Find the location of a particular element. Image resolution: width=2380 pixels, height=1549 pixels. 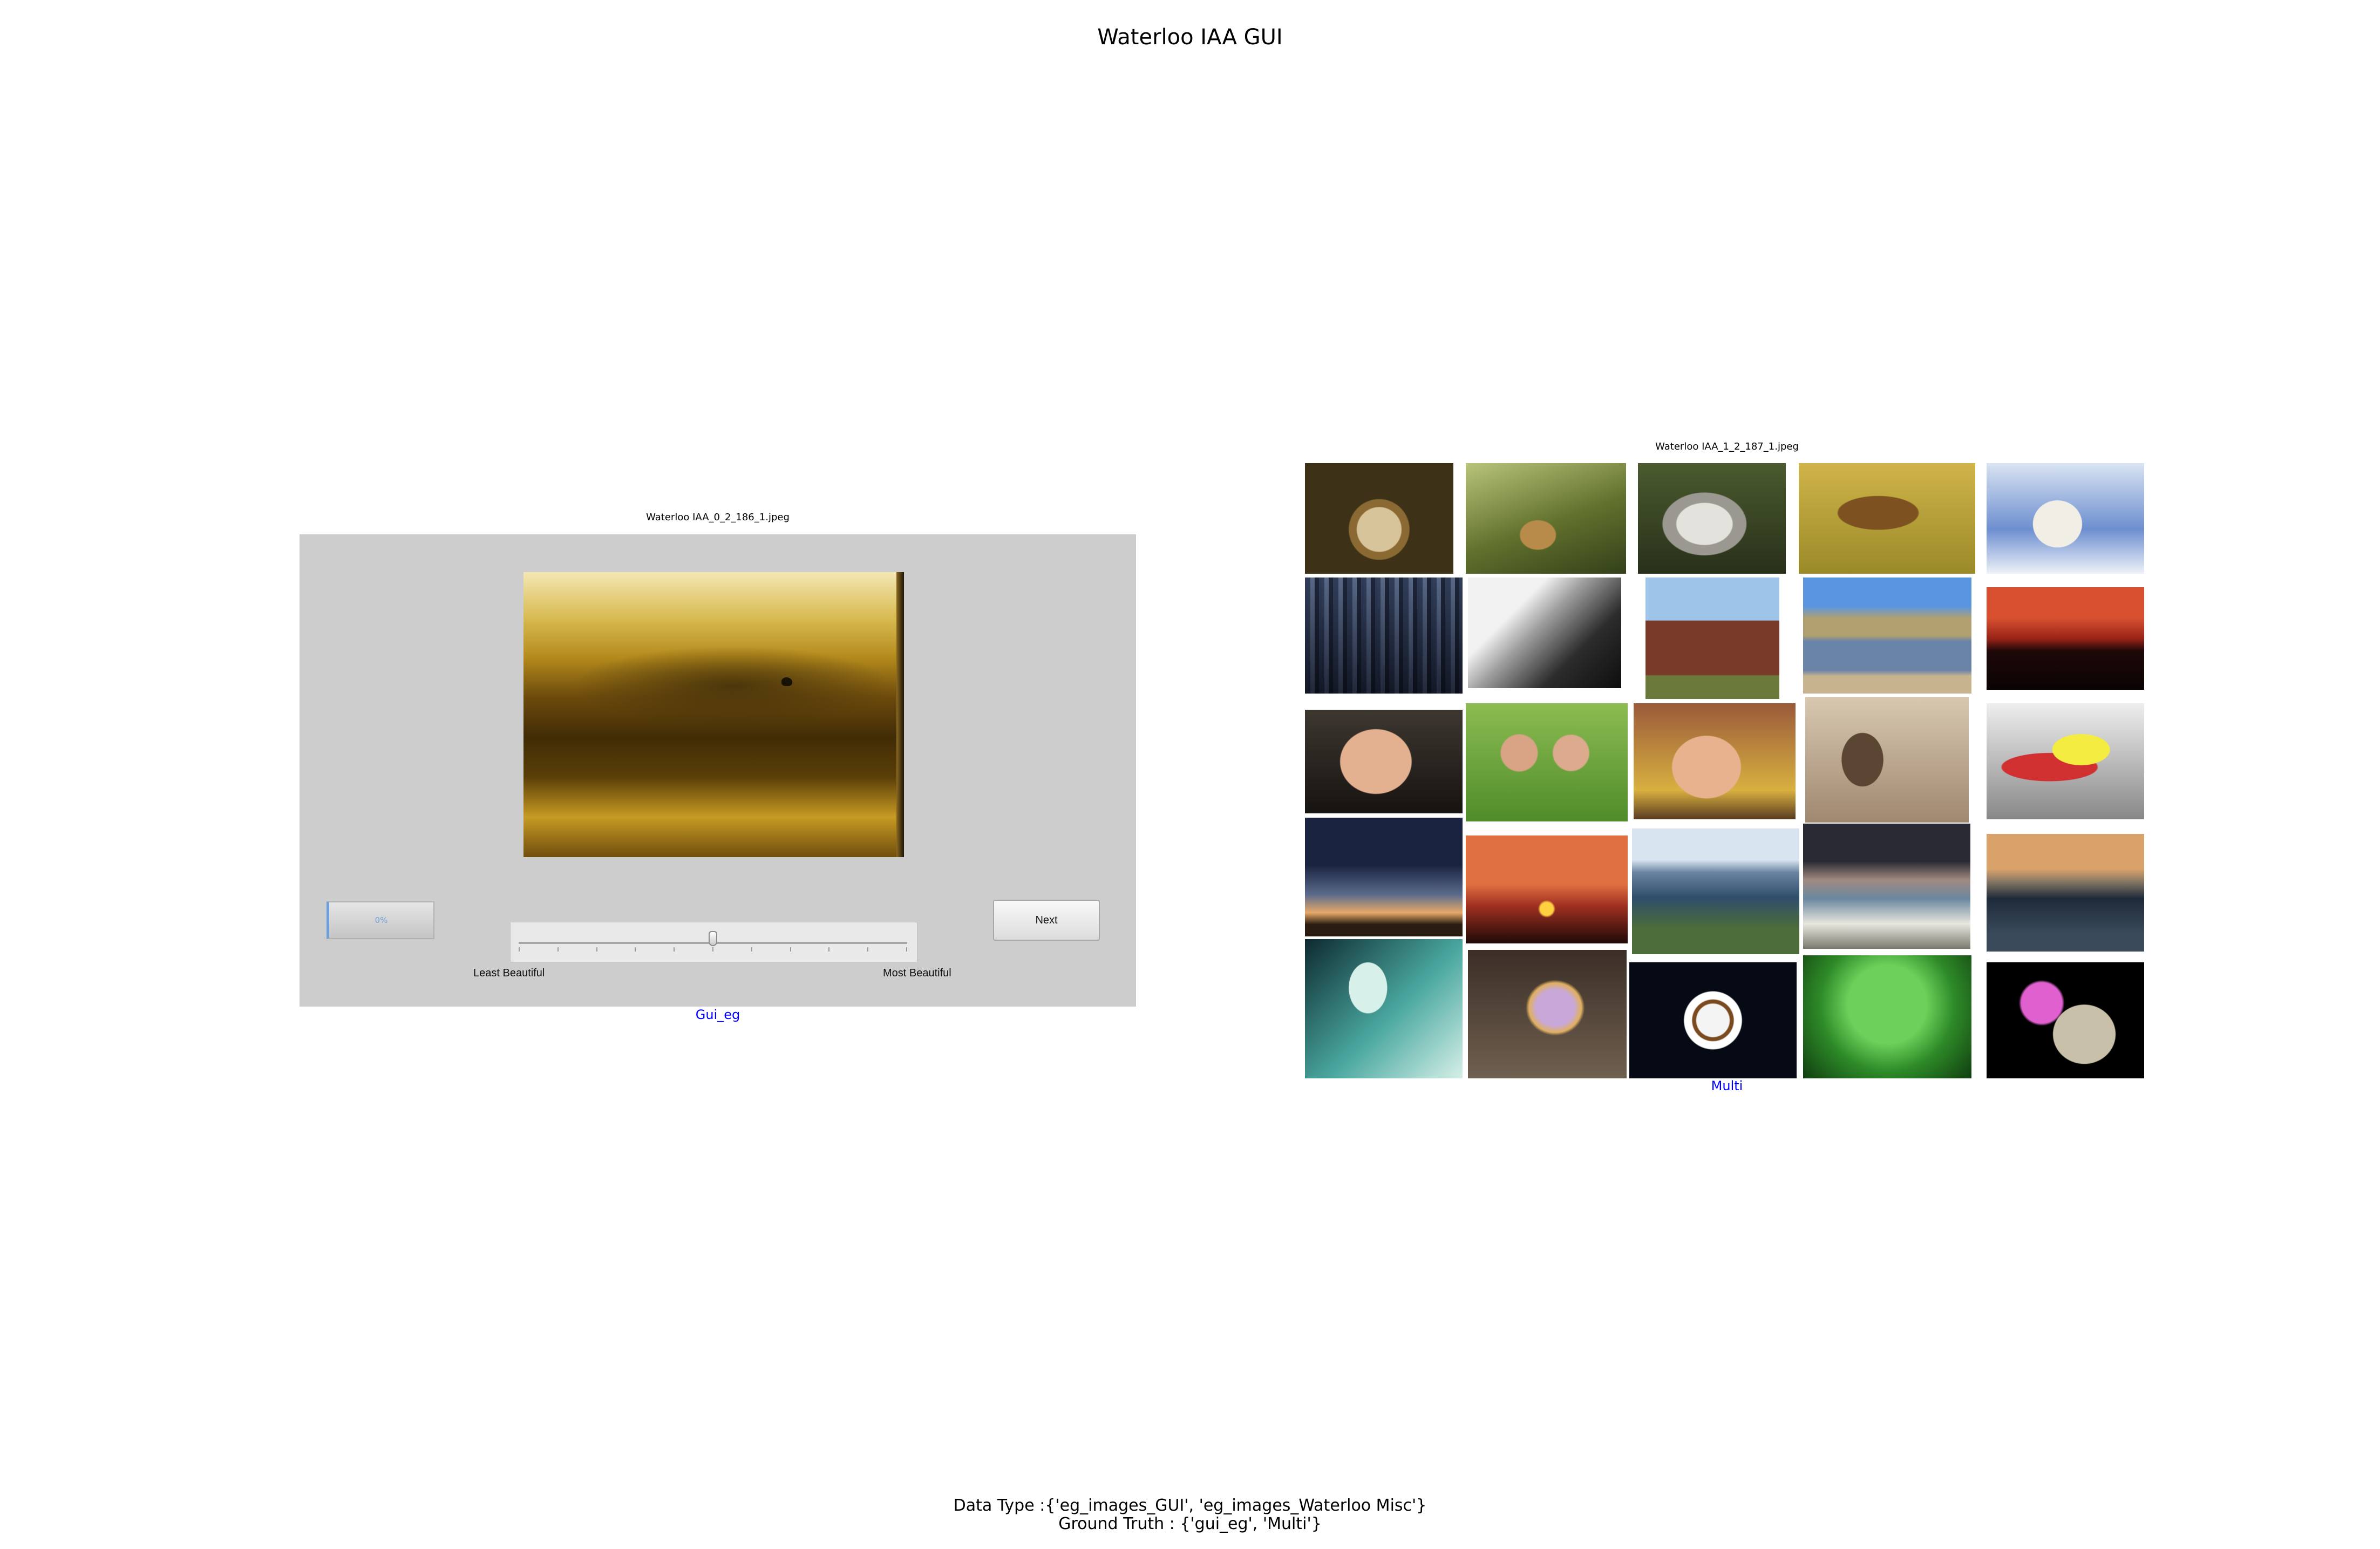

ground-truth-text: Ground Truth : {'gui_eg', 'Multi'} is located at coordinates (1190, 1523).